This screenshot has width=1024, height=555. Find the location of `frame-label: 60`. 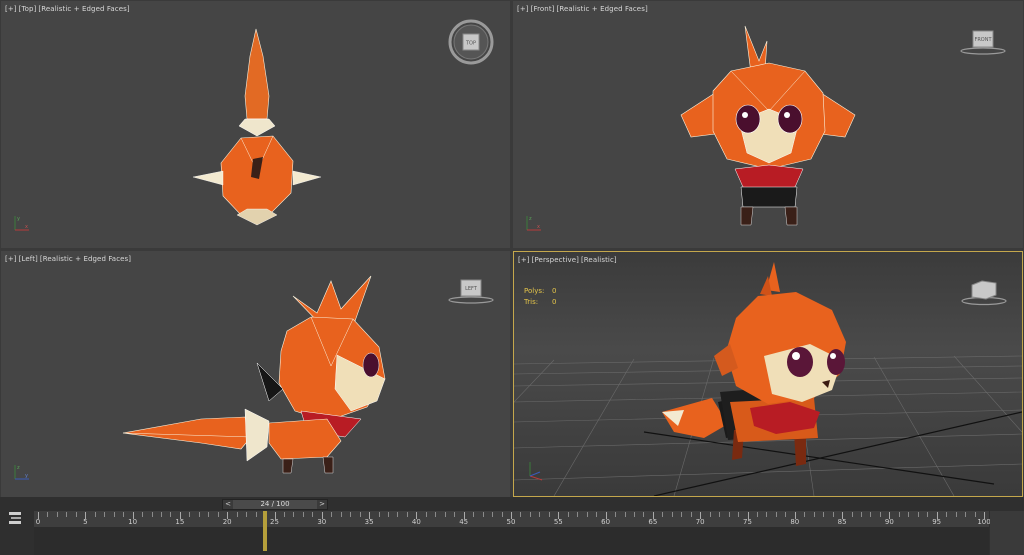

frame-label: 60 is located at coordinates (606, 522).